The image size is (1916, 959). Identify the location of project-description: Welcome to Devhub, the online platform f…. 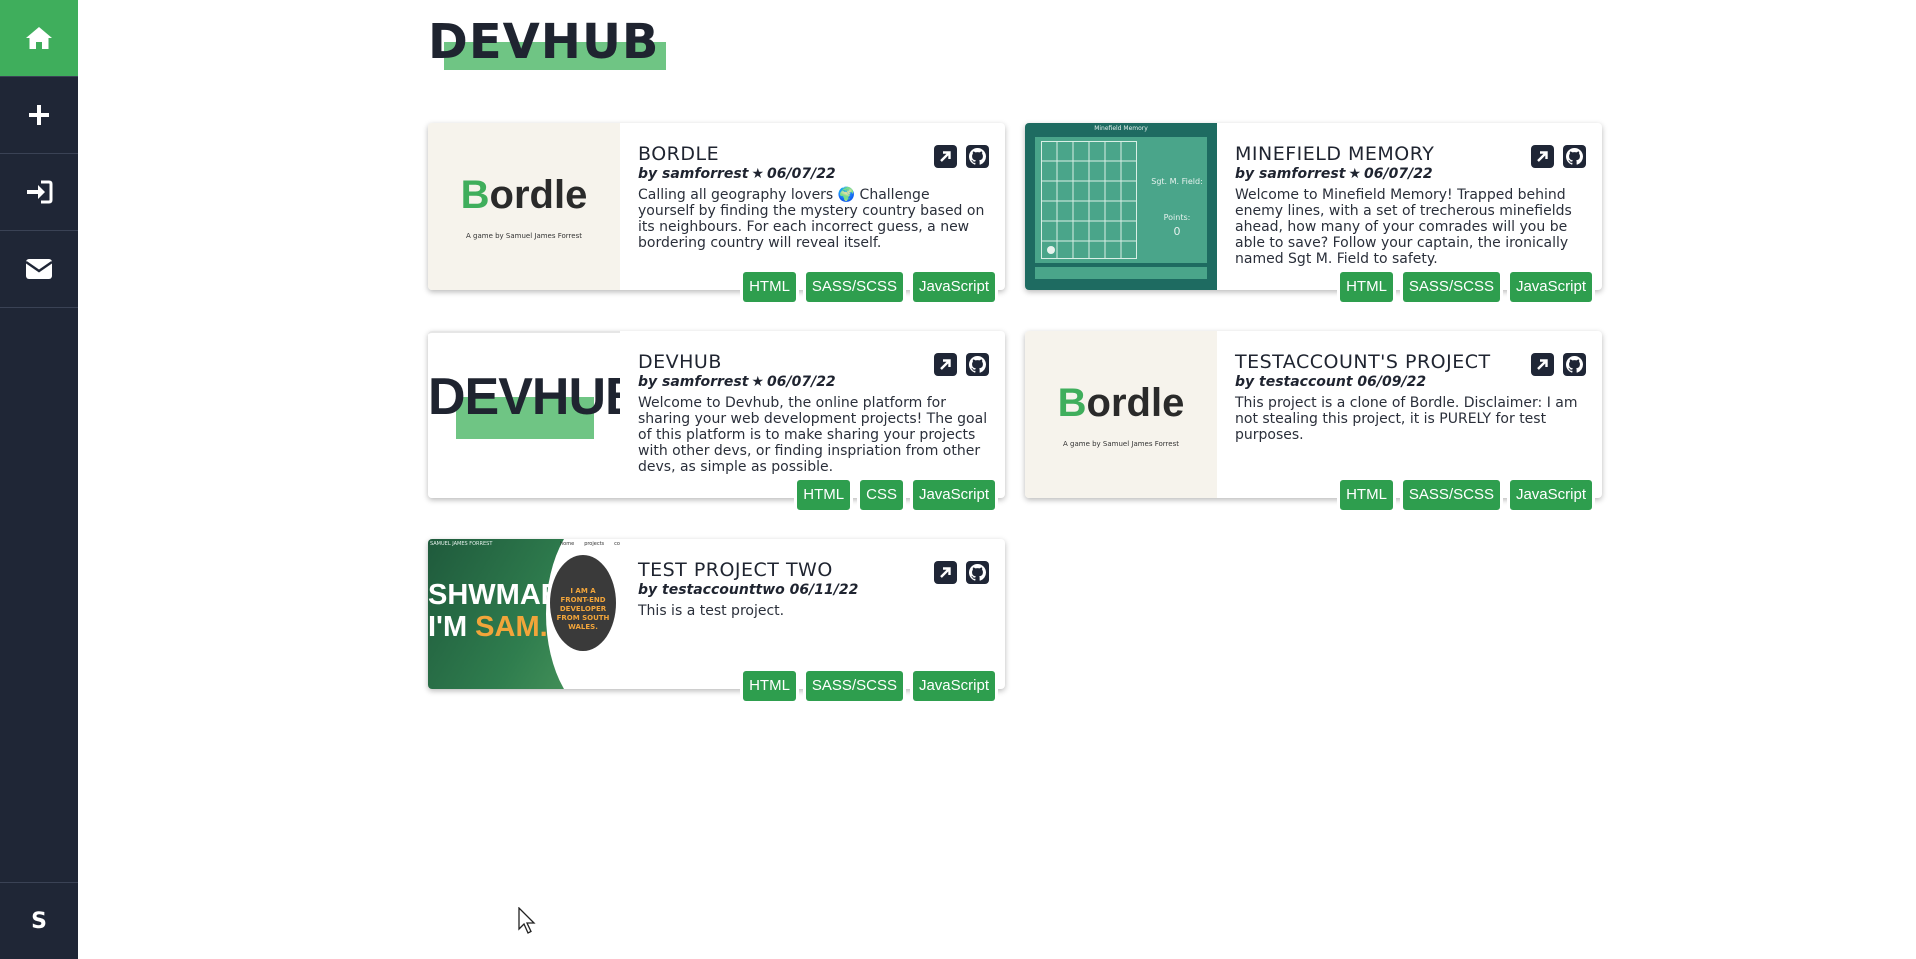
(813, 435).